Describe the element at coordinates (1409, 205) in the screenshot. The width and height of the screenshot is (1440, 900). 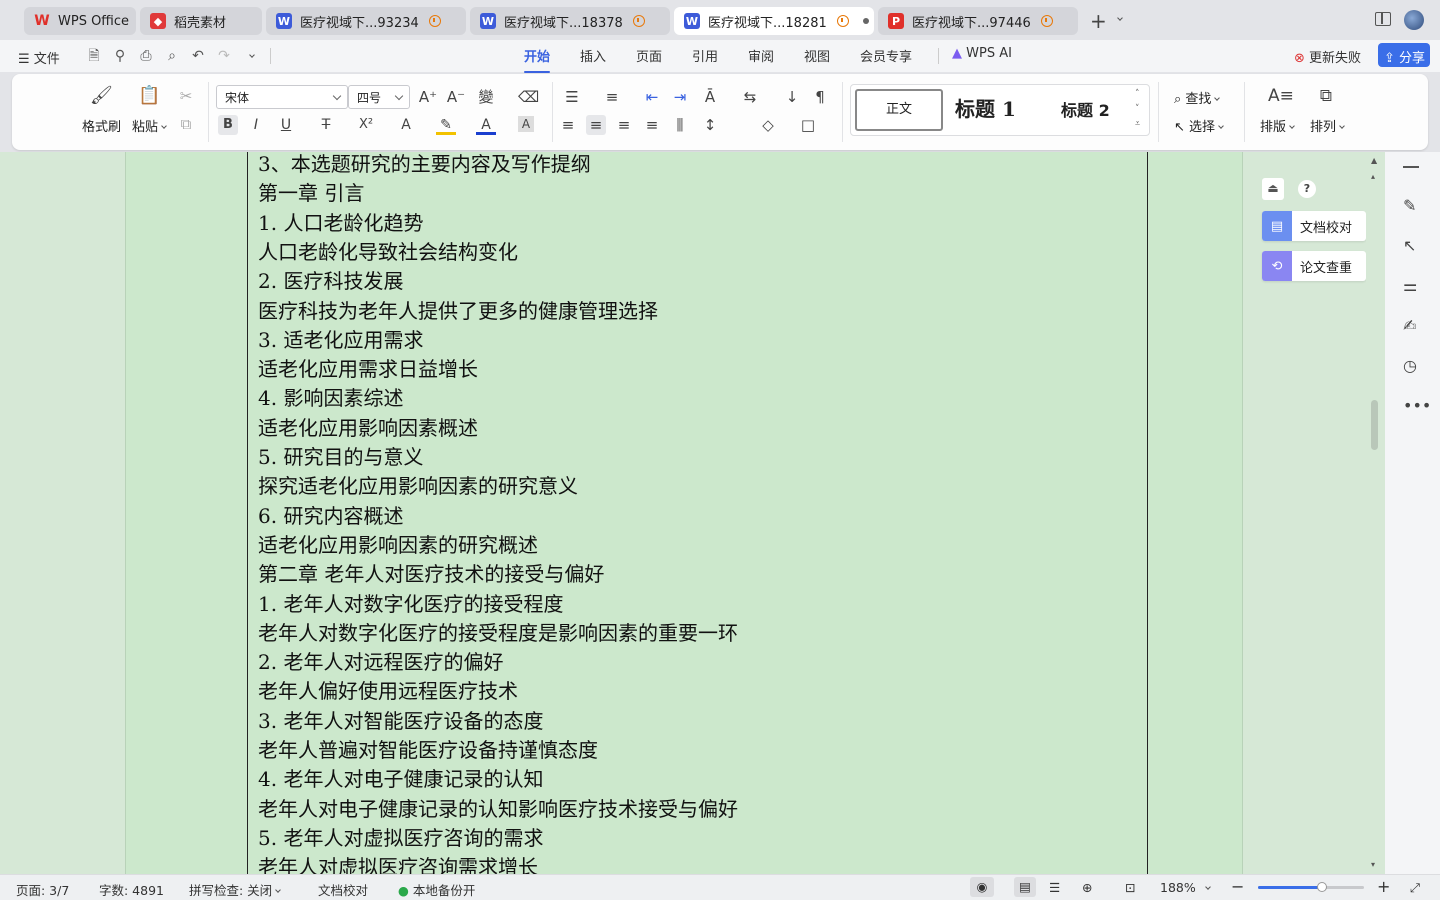
I see `pen-icon: ✎` at that location.